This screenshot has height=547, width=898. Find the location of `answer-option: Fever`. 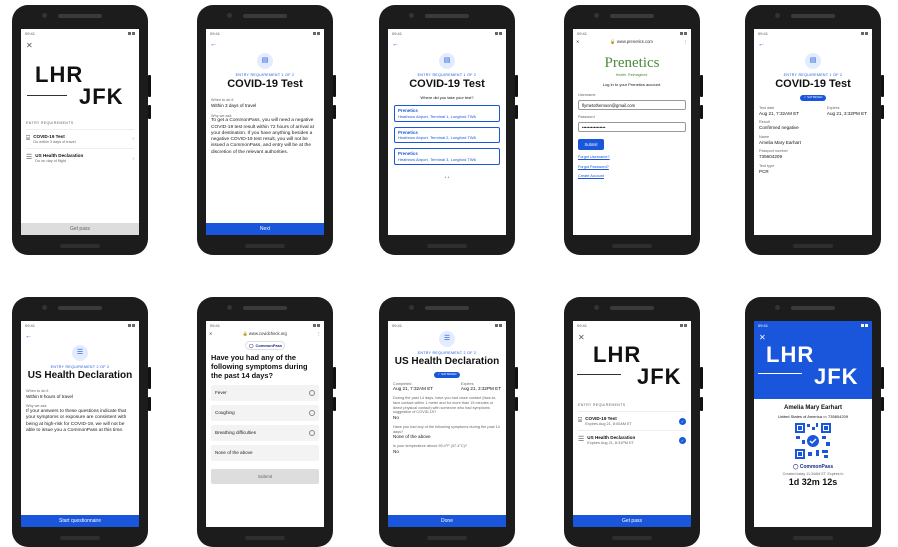

answer-option: Fever is located at coordinates (265, 392).